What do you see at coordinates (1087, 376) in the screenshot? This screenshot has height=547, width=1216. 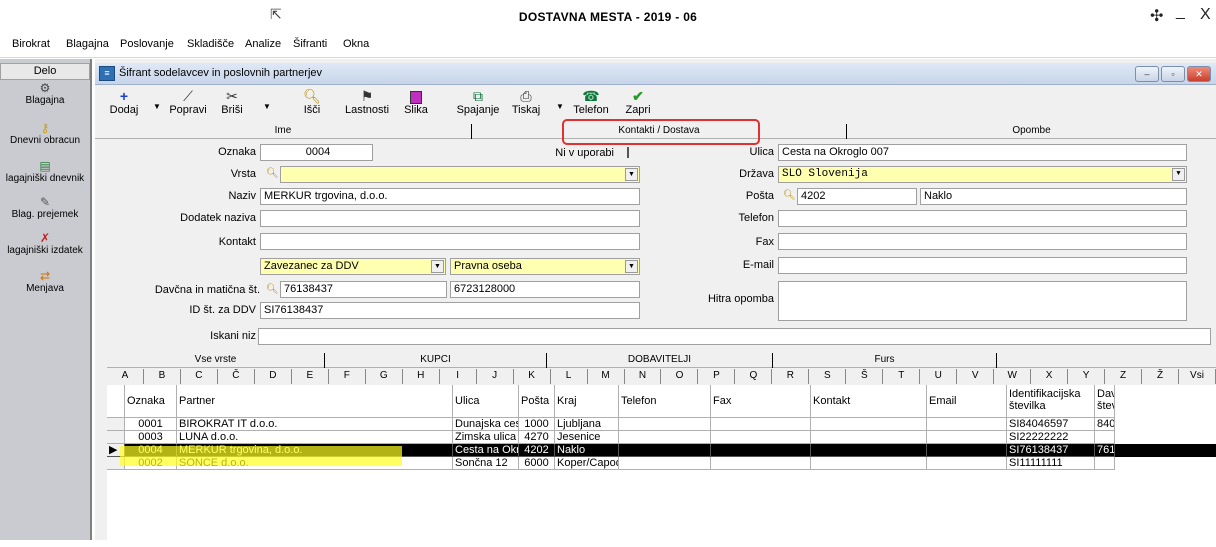 I see `letter-filter-item: Y` at bounding box center [1087, 376].